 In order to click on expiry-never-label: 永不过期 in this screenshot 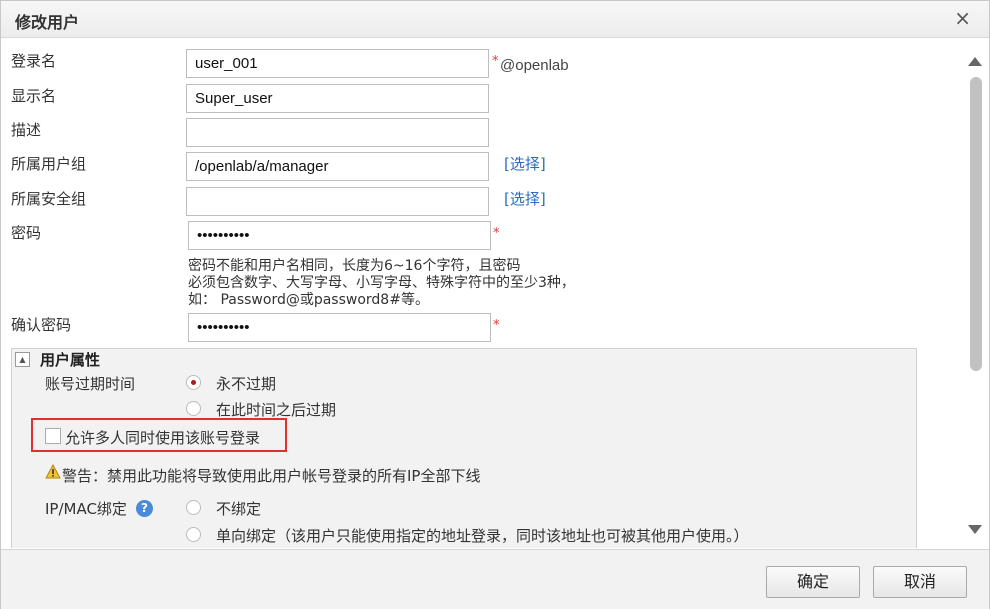, I will do `click(246, 384)`.